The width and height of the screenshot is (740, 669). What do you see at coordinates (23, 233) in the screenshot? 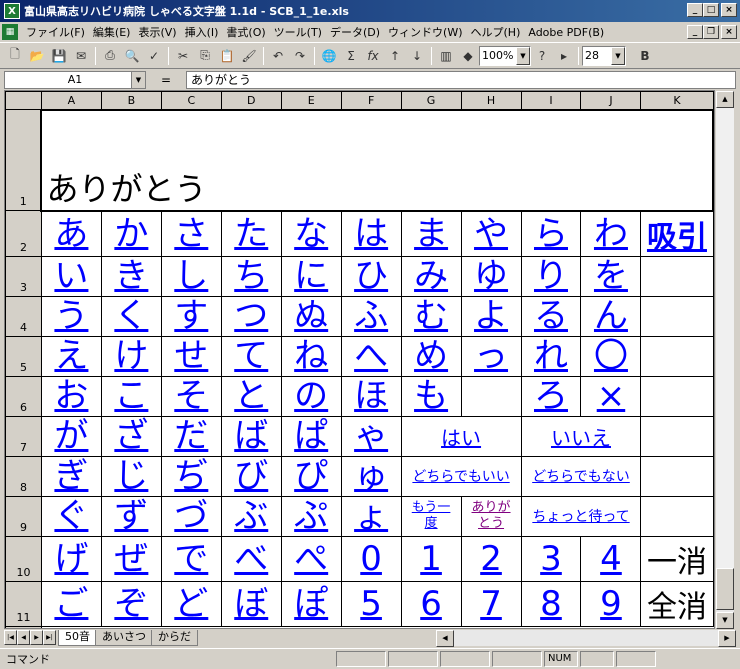
I see `row-header: 2` at bounding box center [23, 233].